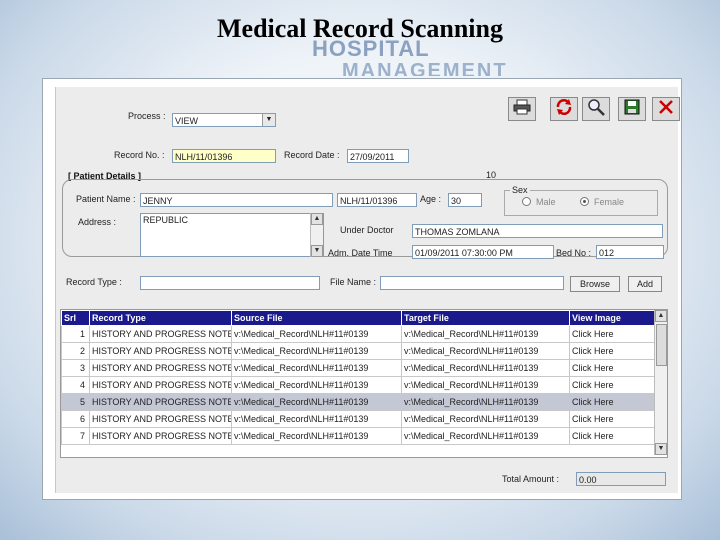 This screenshot has width=720, height=540. What do you see at coordinates (371, 48) in the screenshot?
I see `watermark-hospital: HOSPITAL` at bounding box center [371, 48].